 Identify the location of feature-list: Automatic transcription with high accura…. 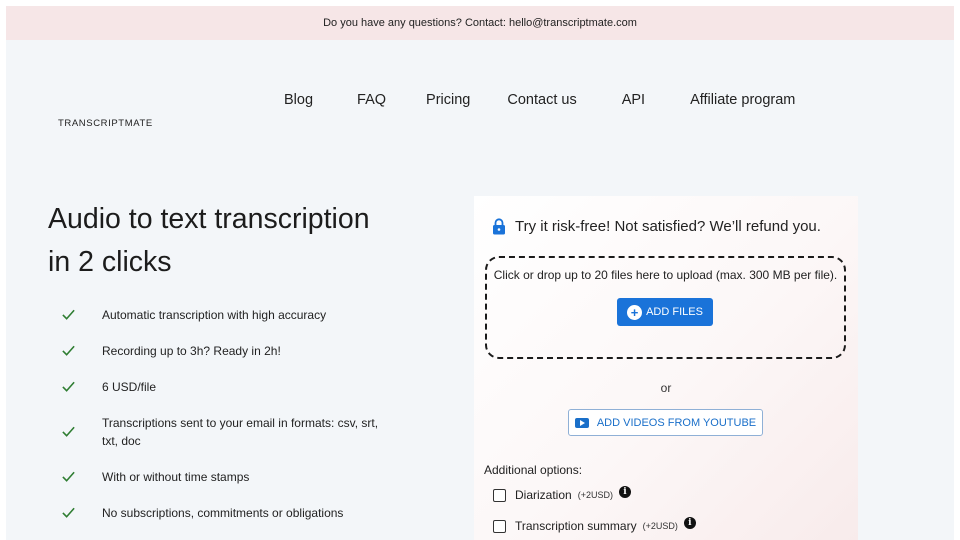
(223, 414).